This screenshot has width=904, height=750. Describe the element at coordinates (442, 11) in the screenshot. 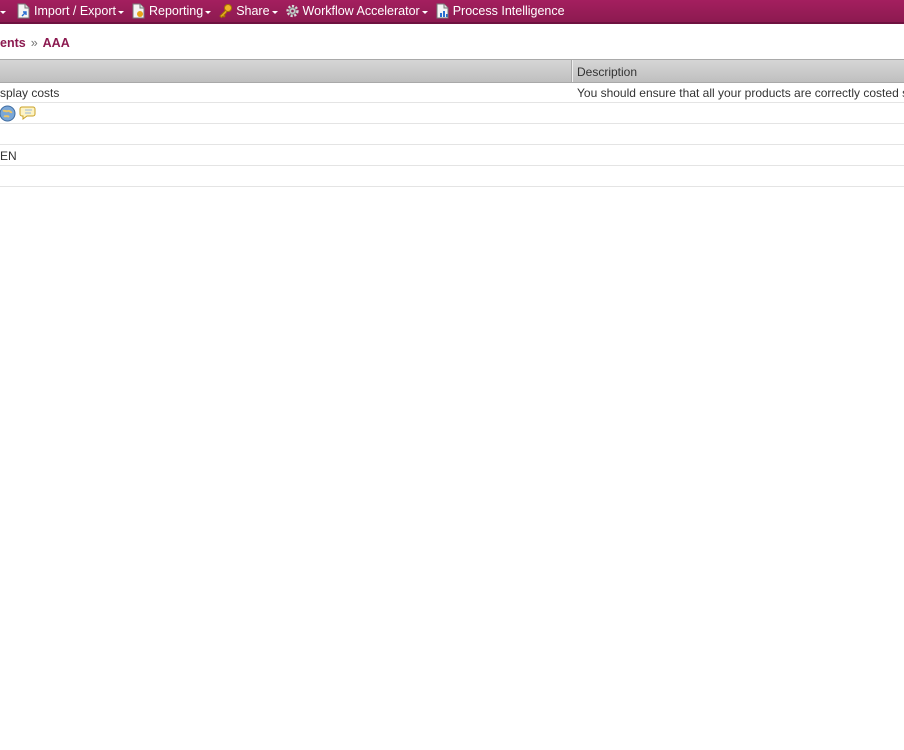

I see `chart-document-icon` at that location.